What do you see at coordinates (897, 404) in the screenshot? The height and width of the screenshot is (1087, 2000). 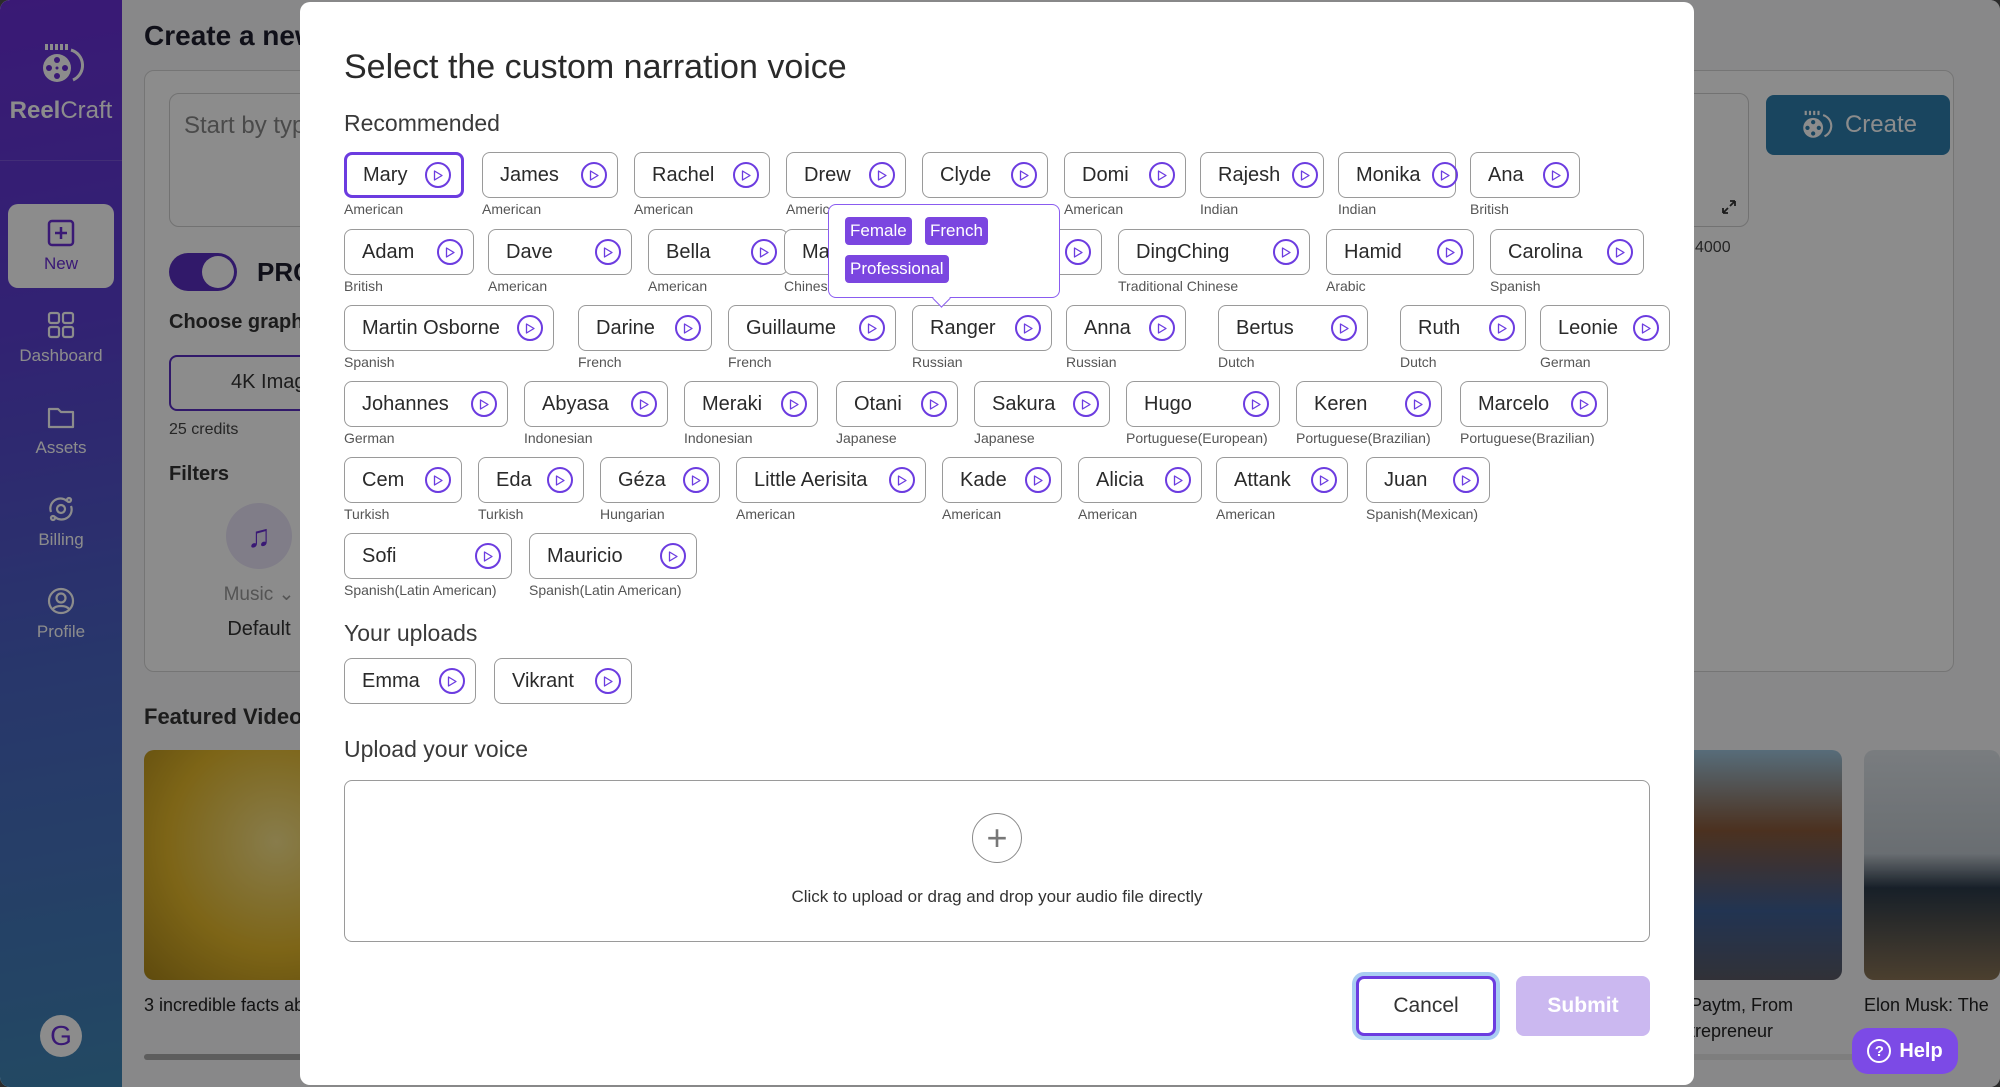 I see `voice-button: Otani` at bounding box center [897, 404].